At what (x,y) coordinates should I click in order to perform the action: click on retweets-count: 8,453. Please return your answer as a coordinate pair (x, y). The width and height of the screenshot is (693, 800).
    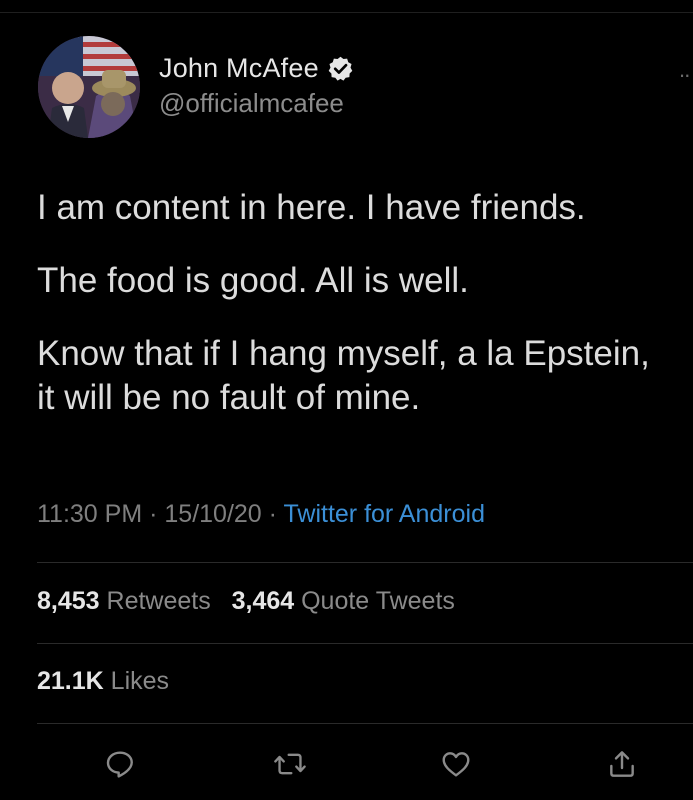
    Looking at the image, I should click on (68, 601).